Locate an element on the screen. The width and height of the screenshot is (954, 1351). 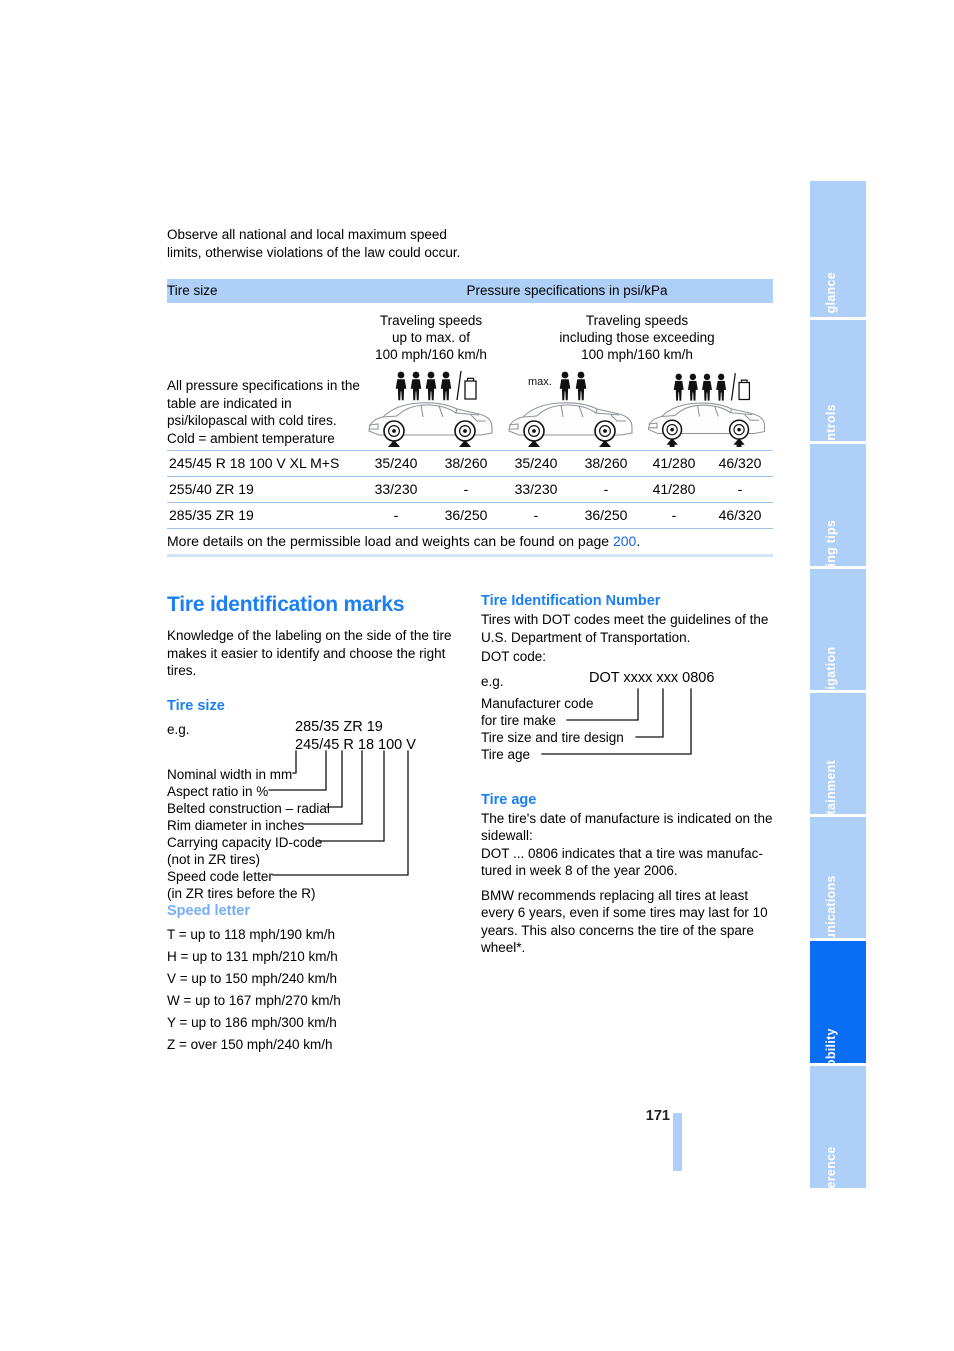
heading-tire-identification-number: Tire Identification Number is located at coordinates (571, 601).